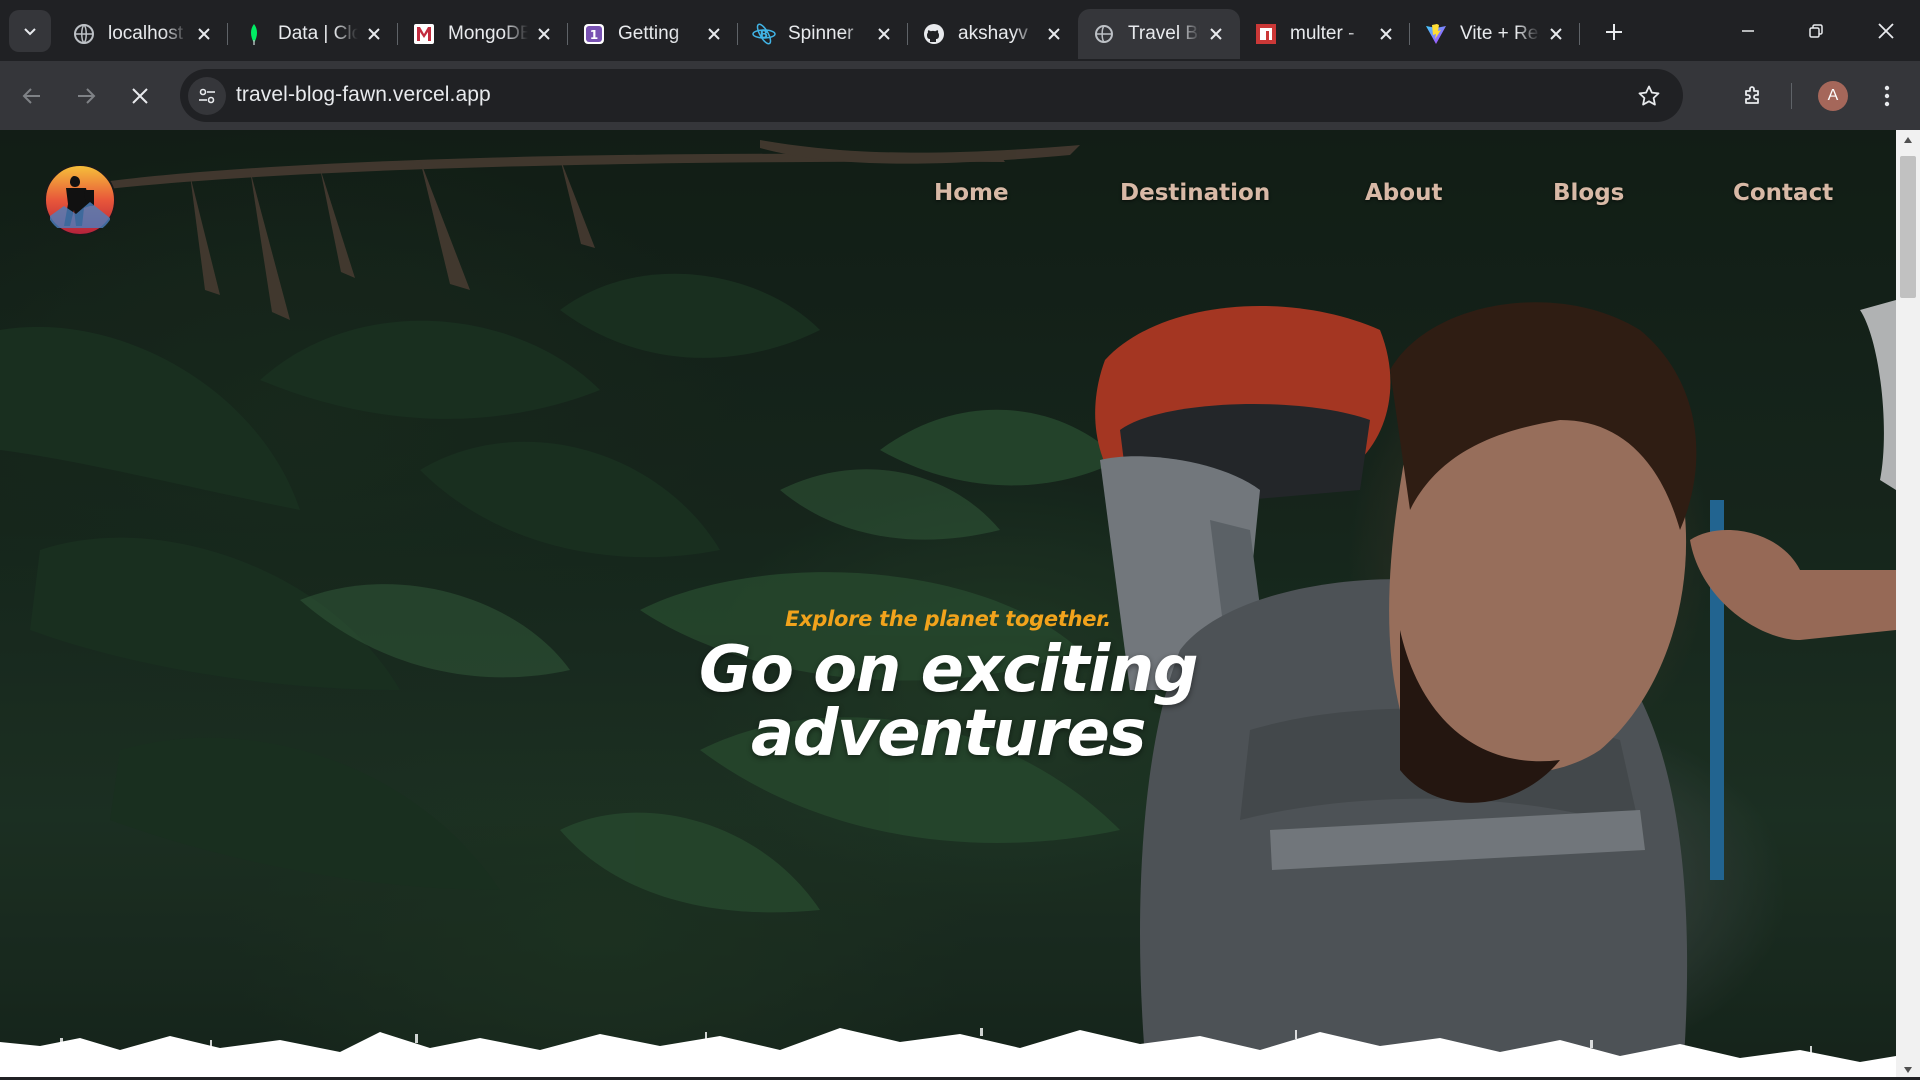 Image resolution: width=1920 pixels, height=1080 pixels. I want to click on tab-github: akshayv, so click(993, 34).